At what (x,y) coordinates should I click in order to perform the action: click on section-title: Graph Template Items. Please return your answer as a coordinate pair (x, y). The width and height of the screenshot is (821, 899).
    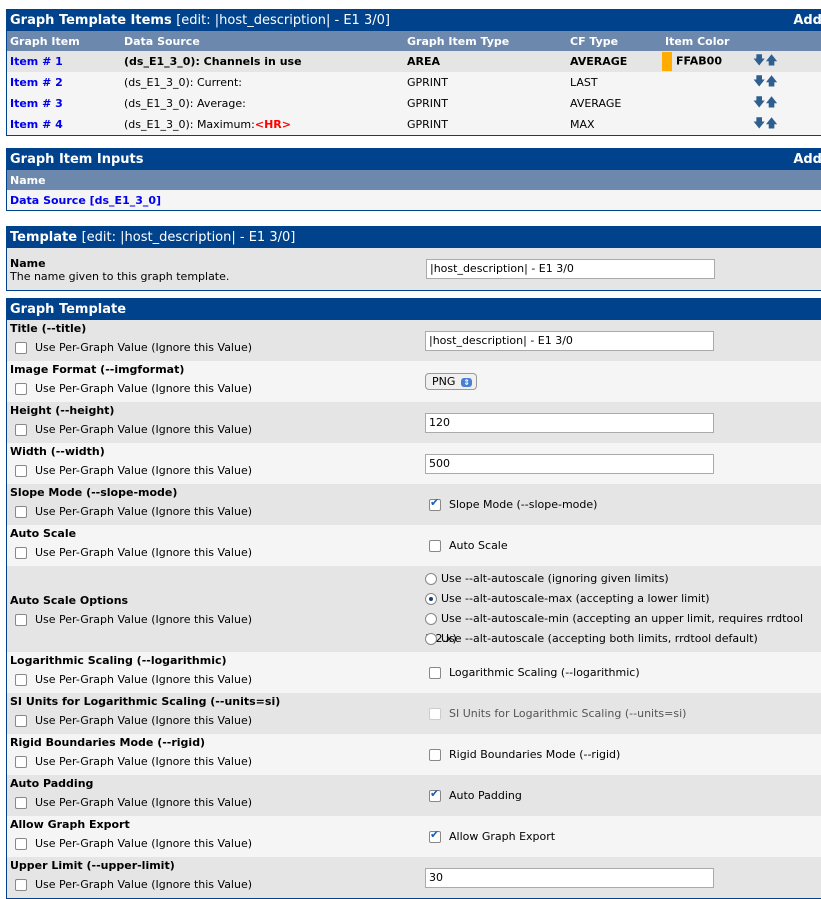
    Looking at the image, I should click on (91, 20).